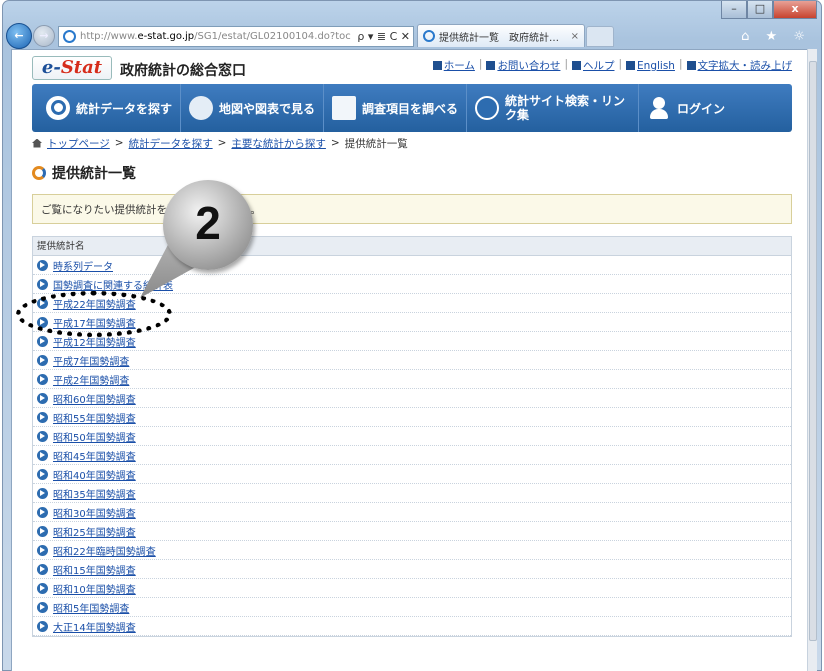  Describe the element at coordinates (39, 173) in the screenshot. I see `title-icon` at that location.